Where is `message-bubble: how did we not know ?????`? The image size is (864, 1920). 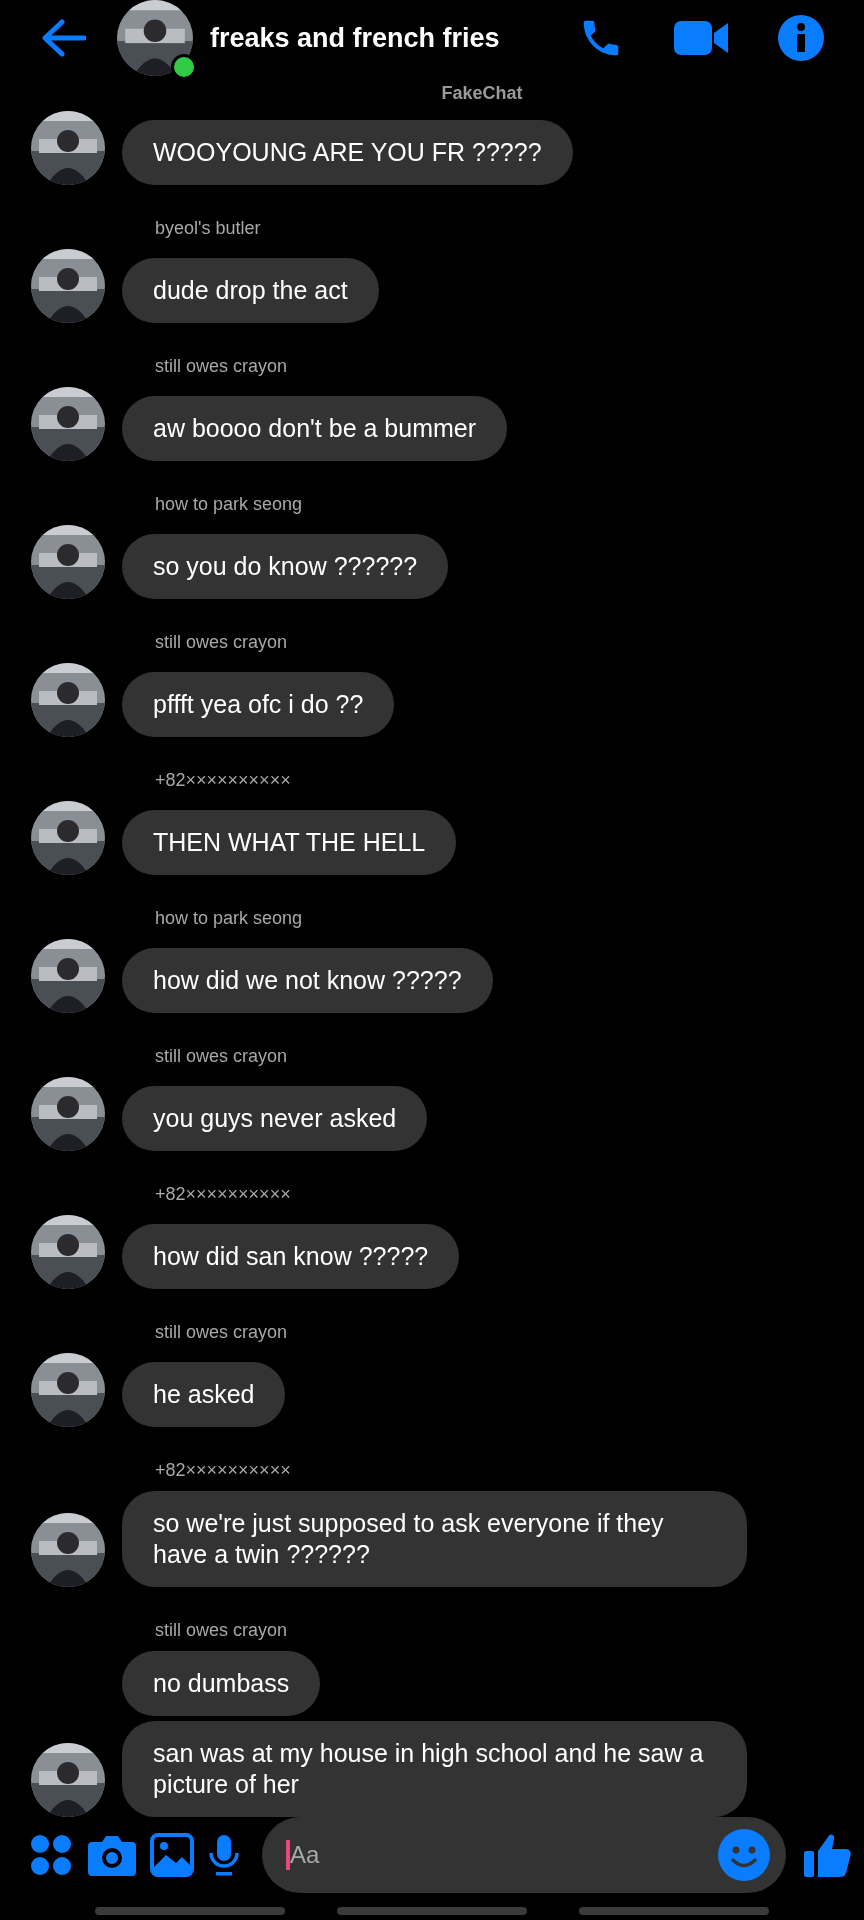
message-bubble: how did we not know ????? is located at coordinates (307, 980).